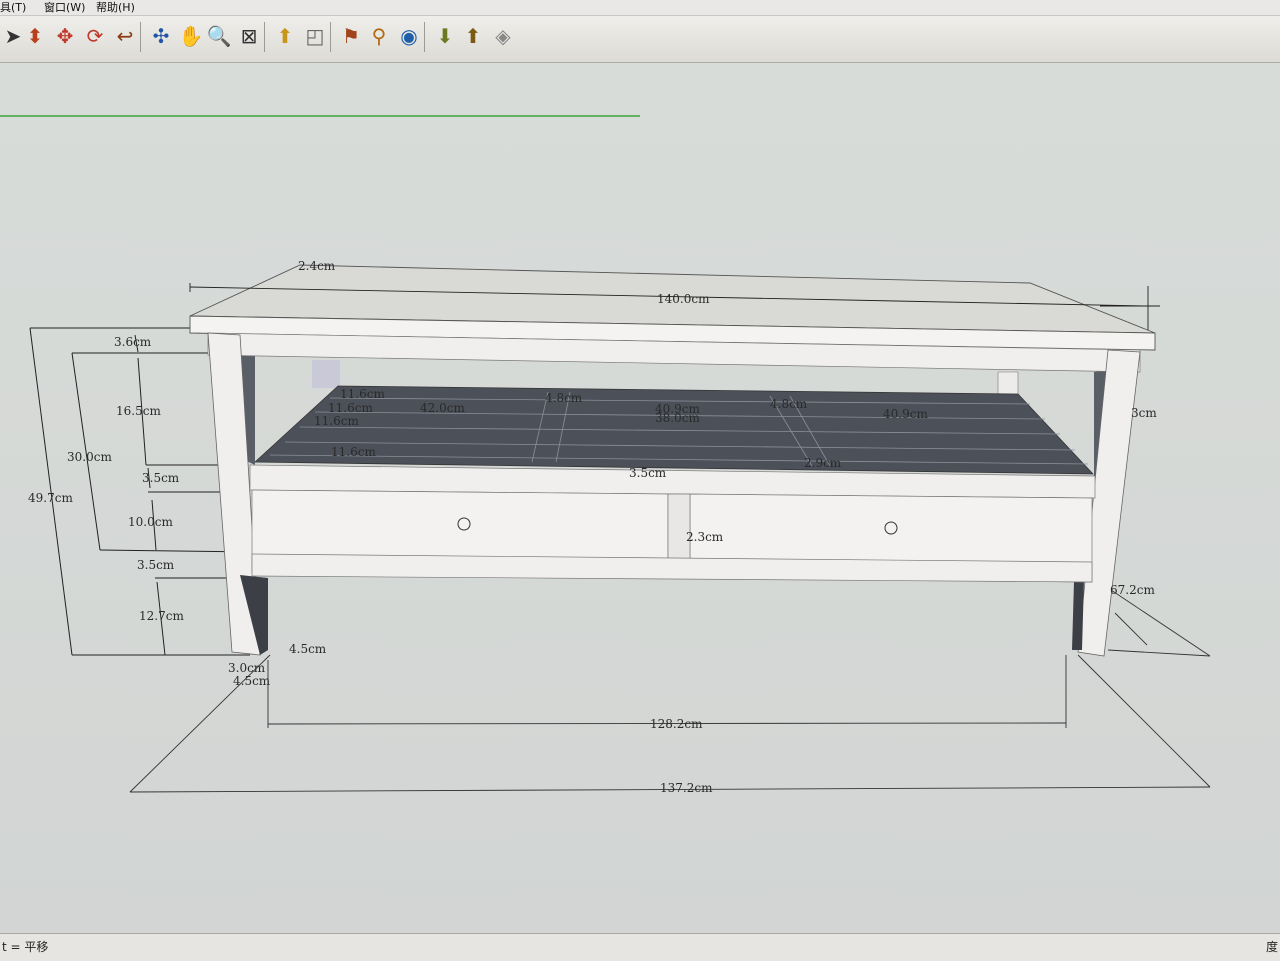 Image resolution: width=1280 pixels, height=961 pixels. I want to click on status-text: t = 平移, so click(25, 947).